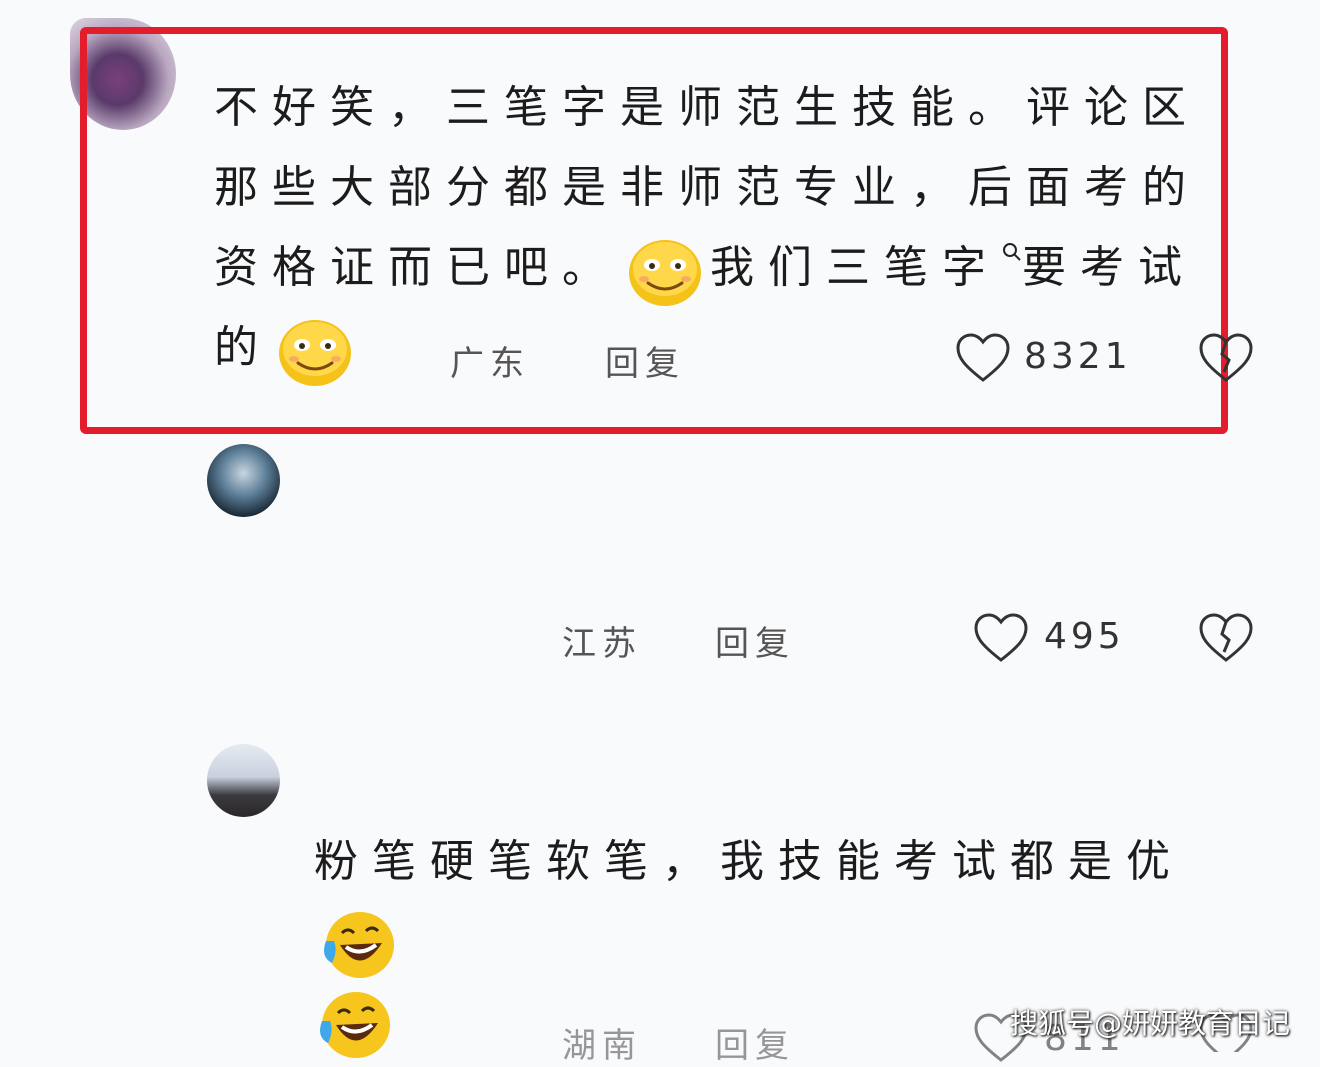  Describe the element at coordinates (358, 945) in the screenshot. I see `laugh-cry-emoji` at that location.